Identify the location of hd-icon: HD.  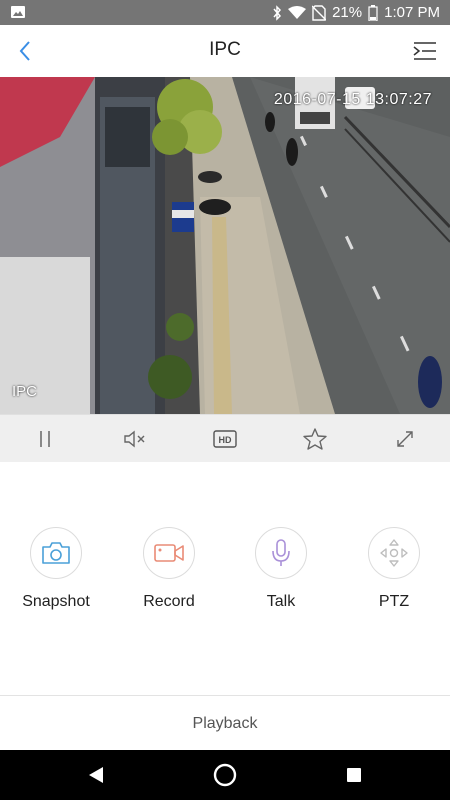
(225, 439).